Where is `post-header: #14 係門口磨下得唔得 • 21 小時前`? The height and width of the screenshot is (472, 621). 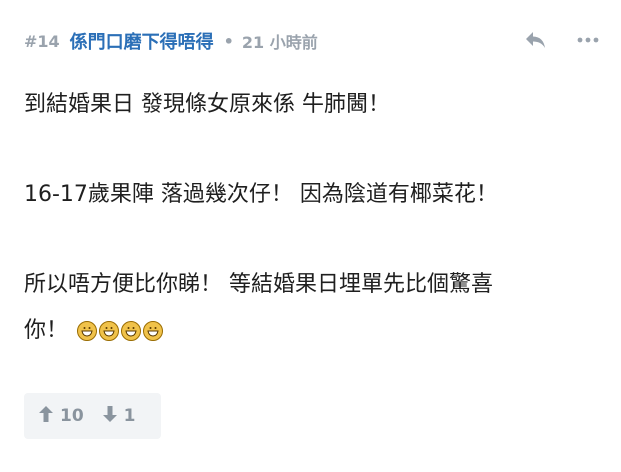
post-header: #14 係門口磨下得唔得 • 21 小時前 is located at coordinates (310, 41).